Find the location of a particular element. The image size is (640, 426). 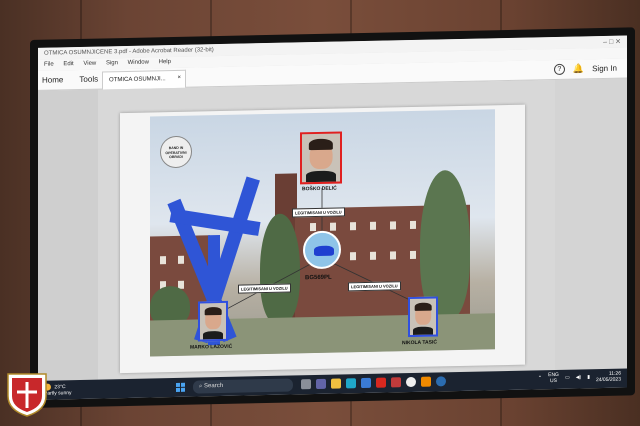

license-plate: BG569PL is located at coordinates (318, 278).